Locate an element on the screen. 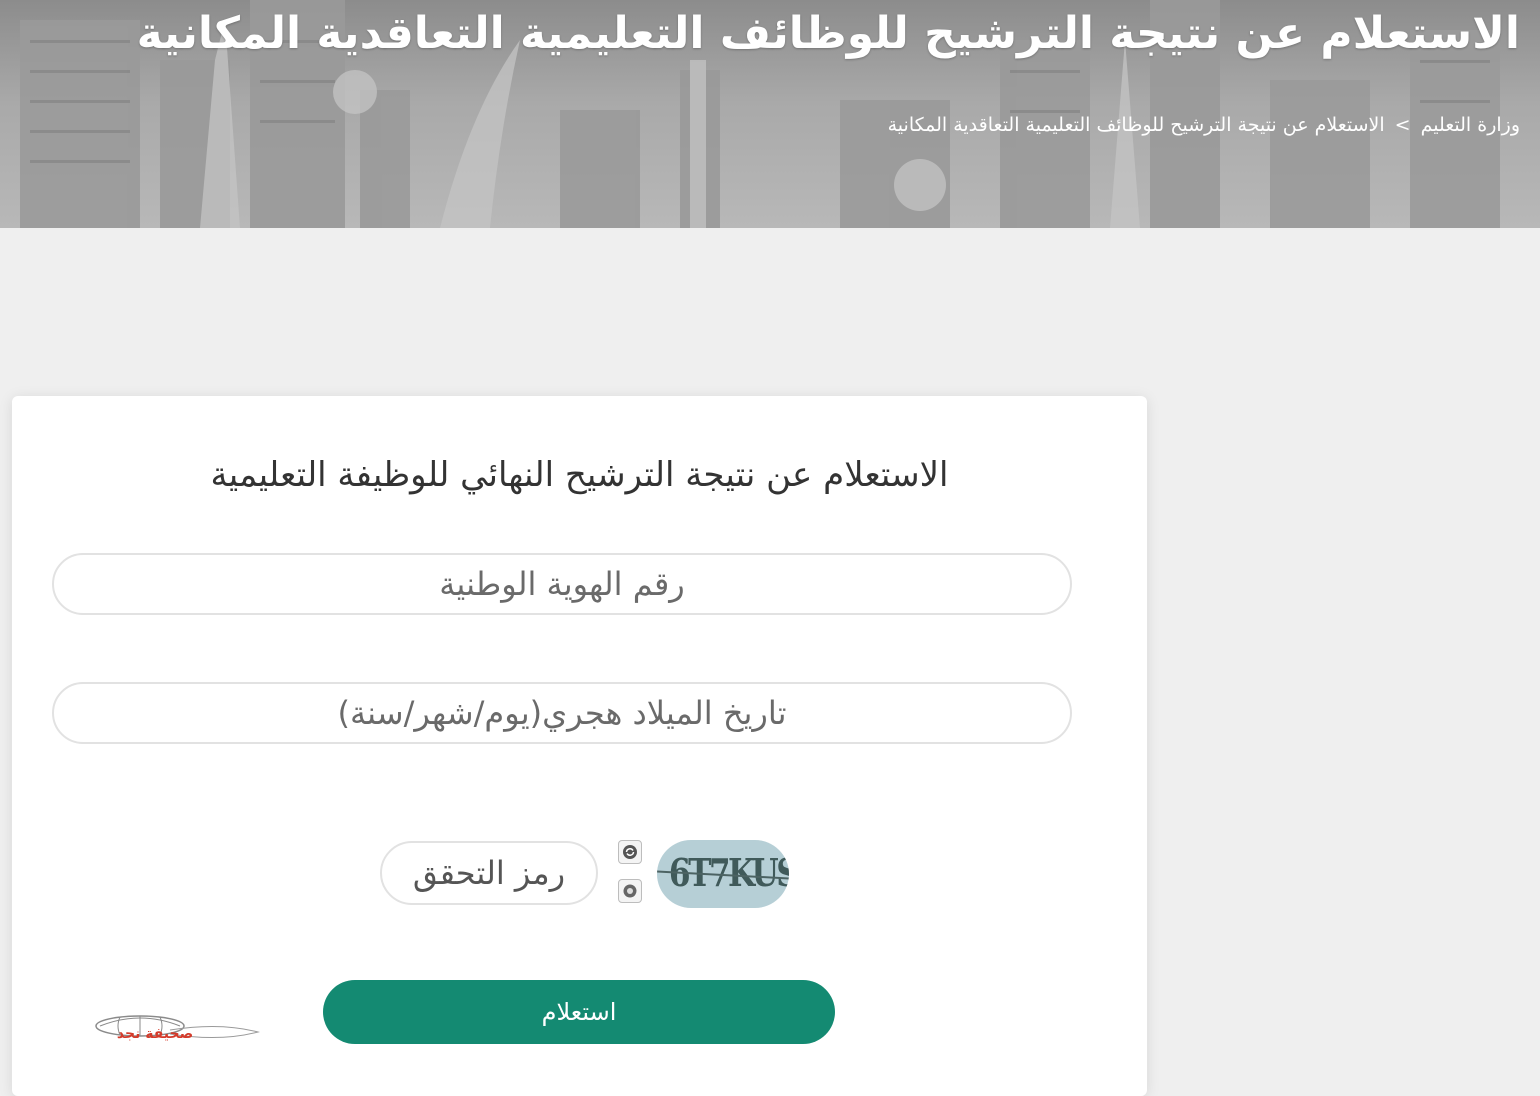  captcha-refresh-button is located at coordinates (630, 852).